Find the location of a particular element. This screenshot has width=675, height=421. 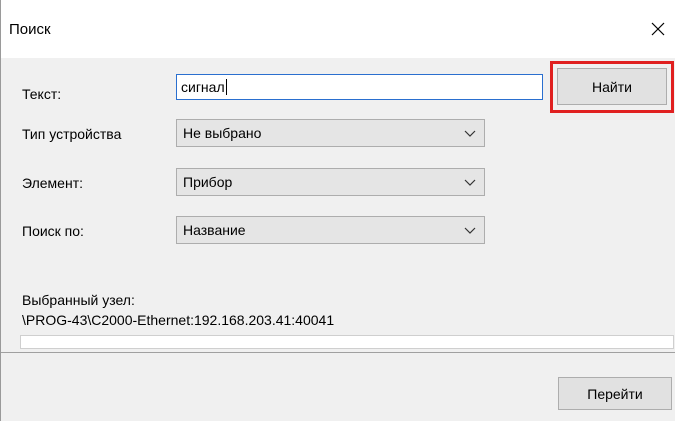

close-icon is located at coordinates (658, 29).